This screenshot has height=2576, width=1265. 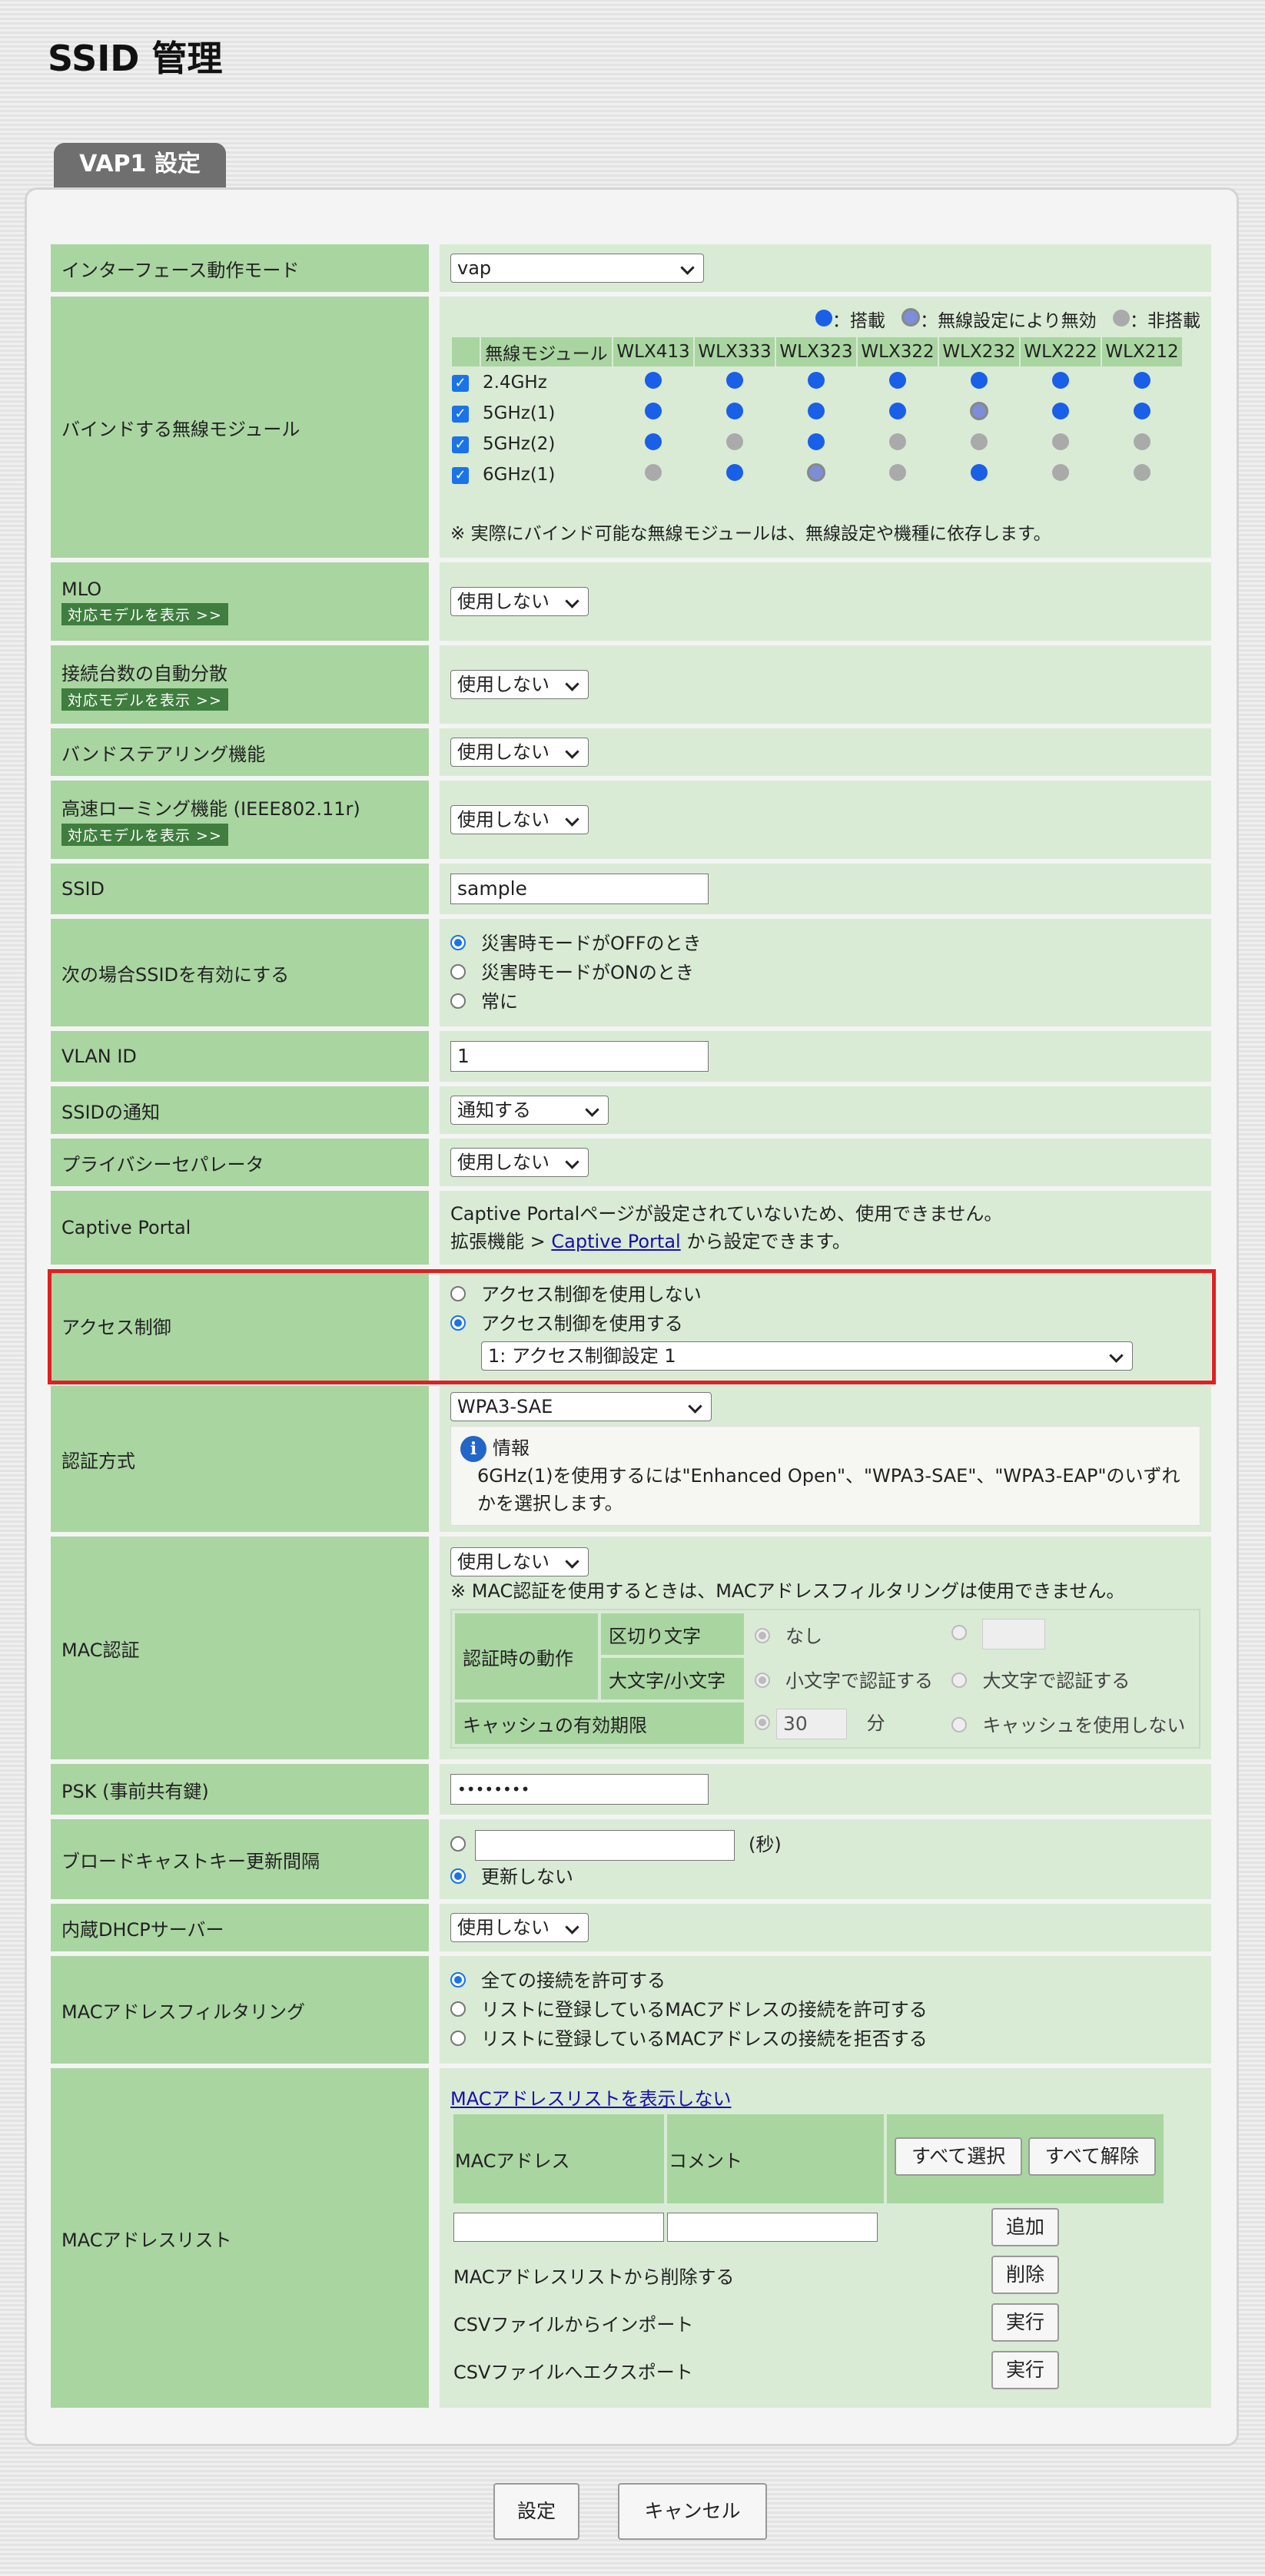 What do you see at coordinates (825, 1294) in the screenshot?
I see `access-option-off: アクセス制御を使用しない` at bounding box center [825, 1294].